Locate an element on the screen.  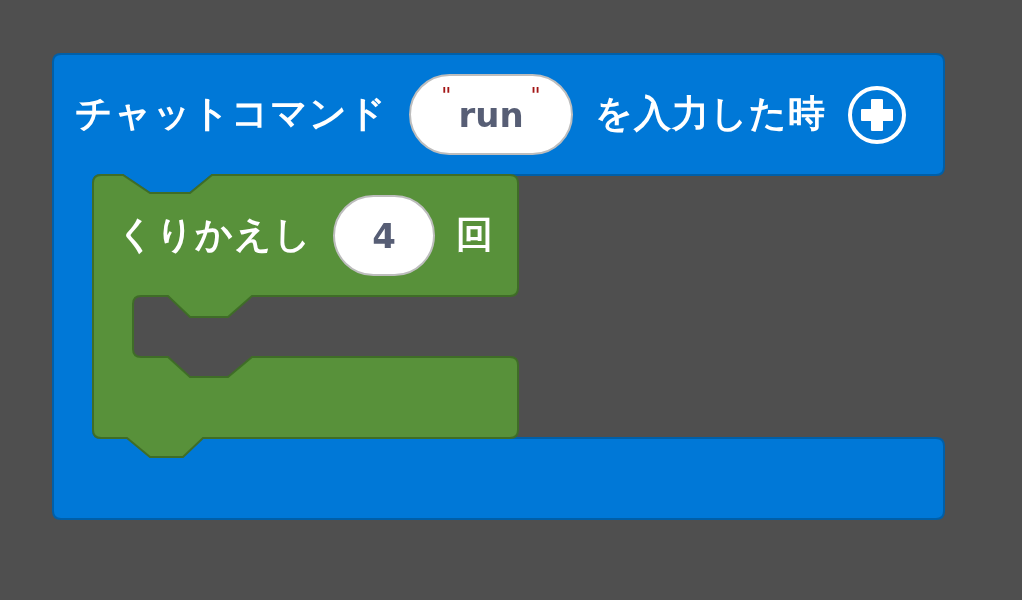
text-field: " run " is located at coordinates (491, 114).